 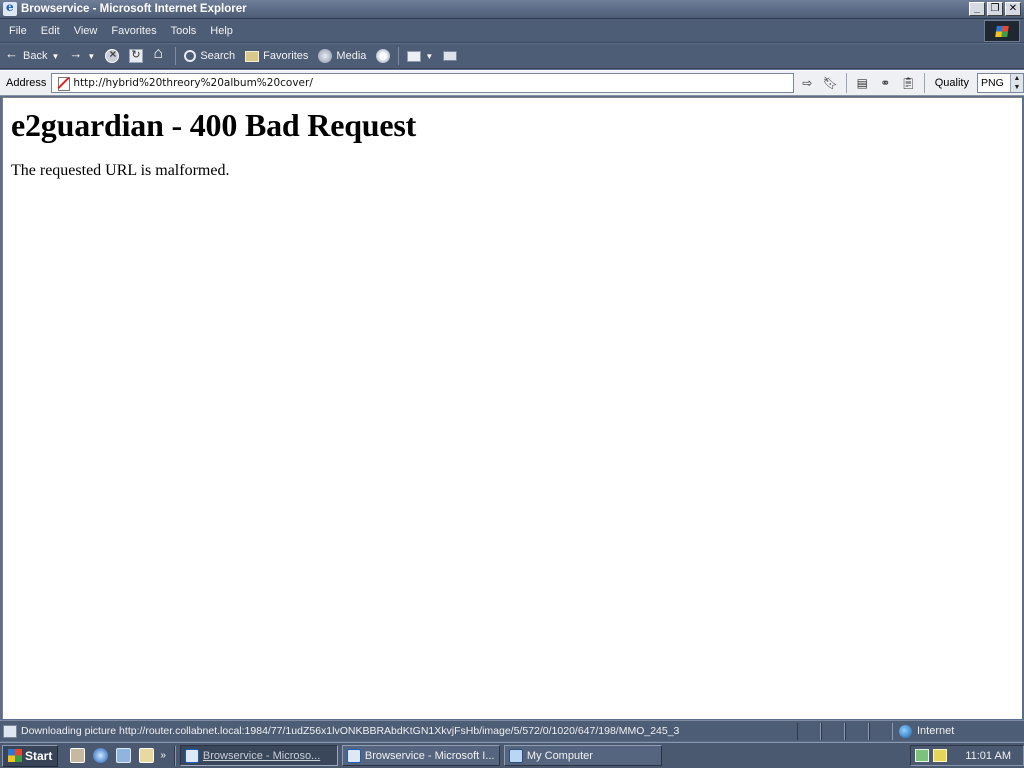 What do you see at coordinates (17, 31) in the screenshot?
I see `menu-file: File` at bounding box center [17, 31].